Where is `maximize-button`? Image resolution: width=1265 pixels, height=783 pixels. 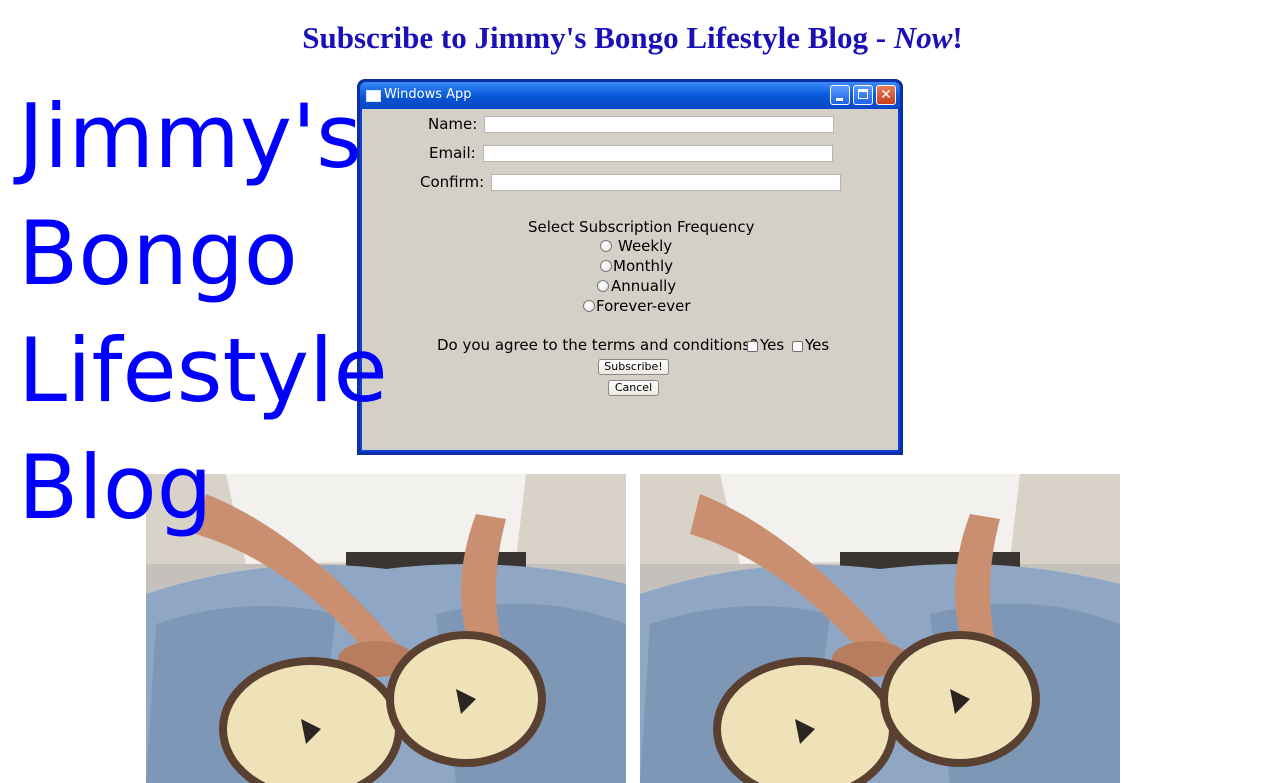 maximize-button is located at coordinates (863, 95).